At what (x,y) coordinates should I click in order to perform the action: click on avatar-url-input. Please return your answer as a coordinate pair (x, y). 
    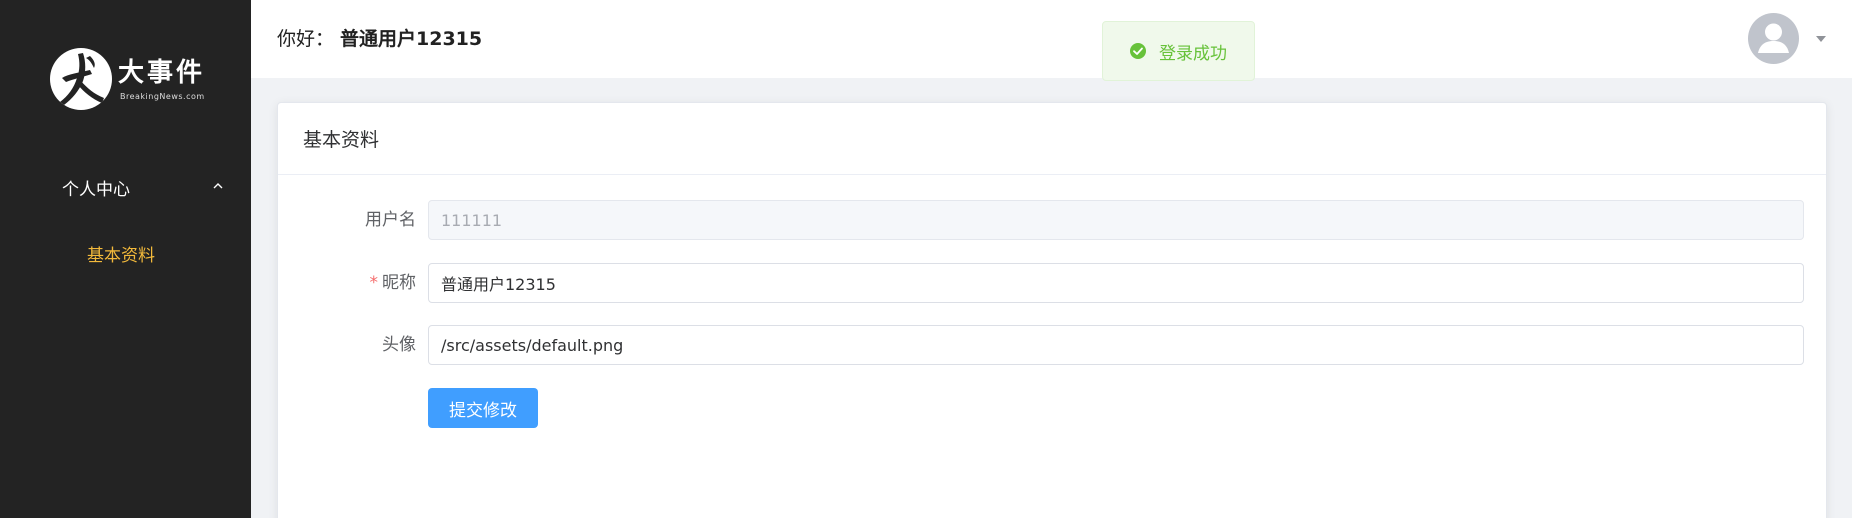
    Looking at the image, I should click on (1116, 345).